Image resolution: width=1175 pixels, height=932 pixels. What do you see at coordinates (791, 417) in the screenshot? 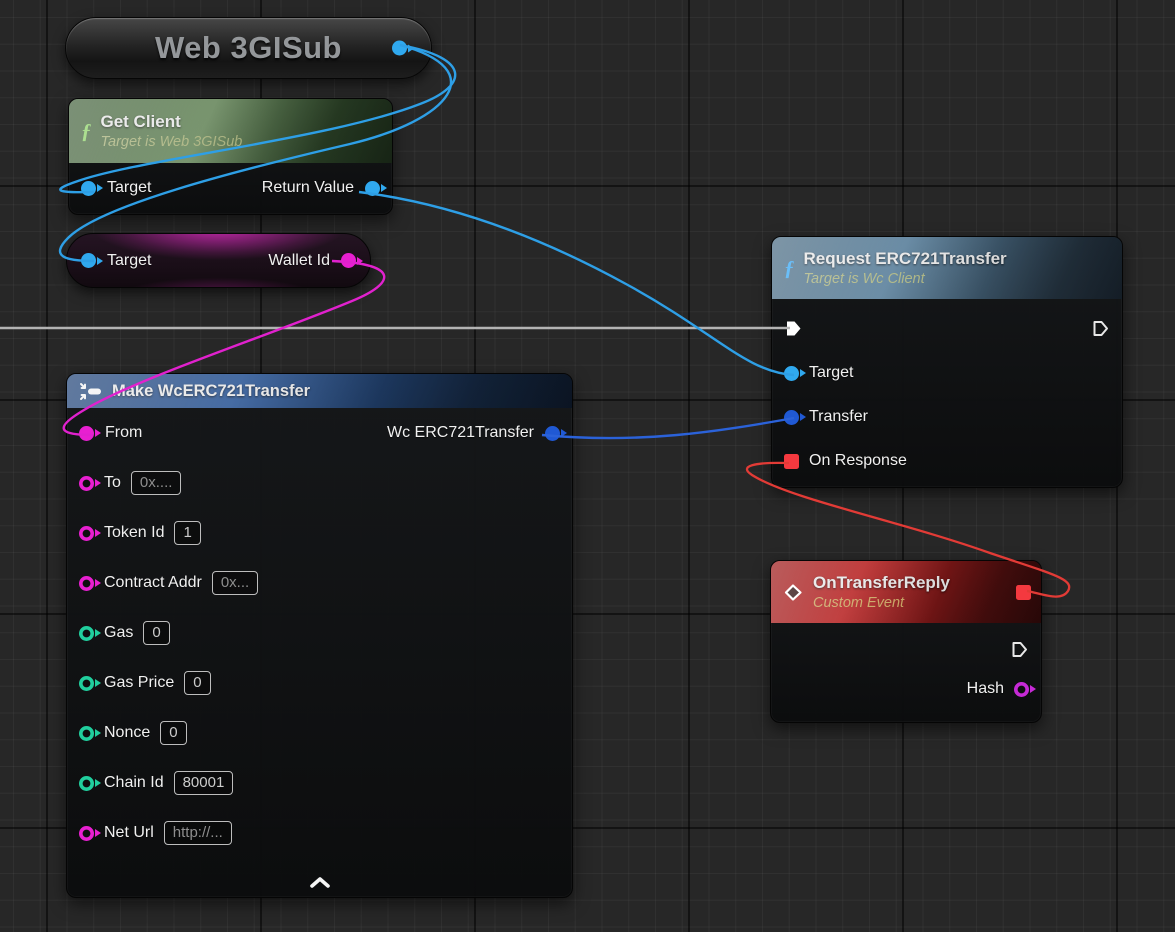
I see `transfer-input-pin` at bounding box center [791, 417].